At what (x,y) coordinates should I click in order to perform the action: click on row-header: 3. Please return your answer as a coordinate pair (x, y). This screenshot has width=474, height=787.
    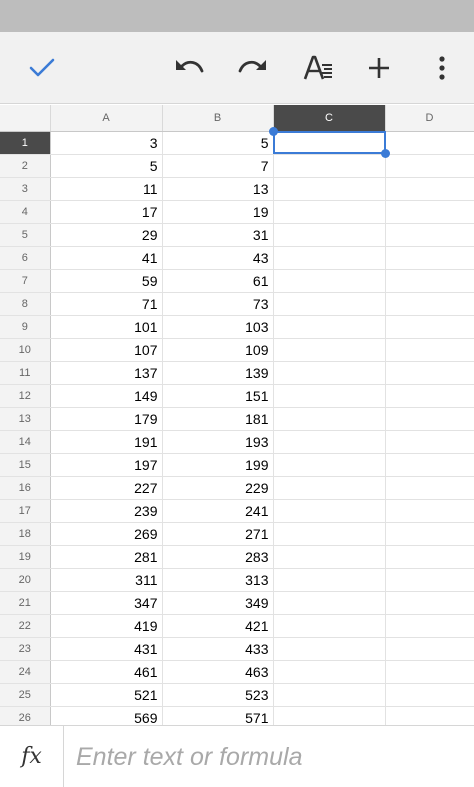
    Looking at the image, I should click on (25, 189).